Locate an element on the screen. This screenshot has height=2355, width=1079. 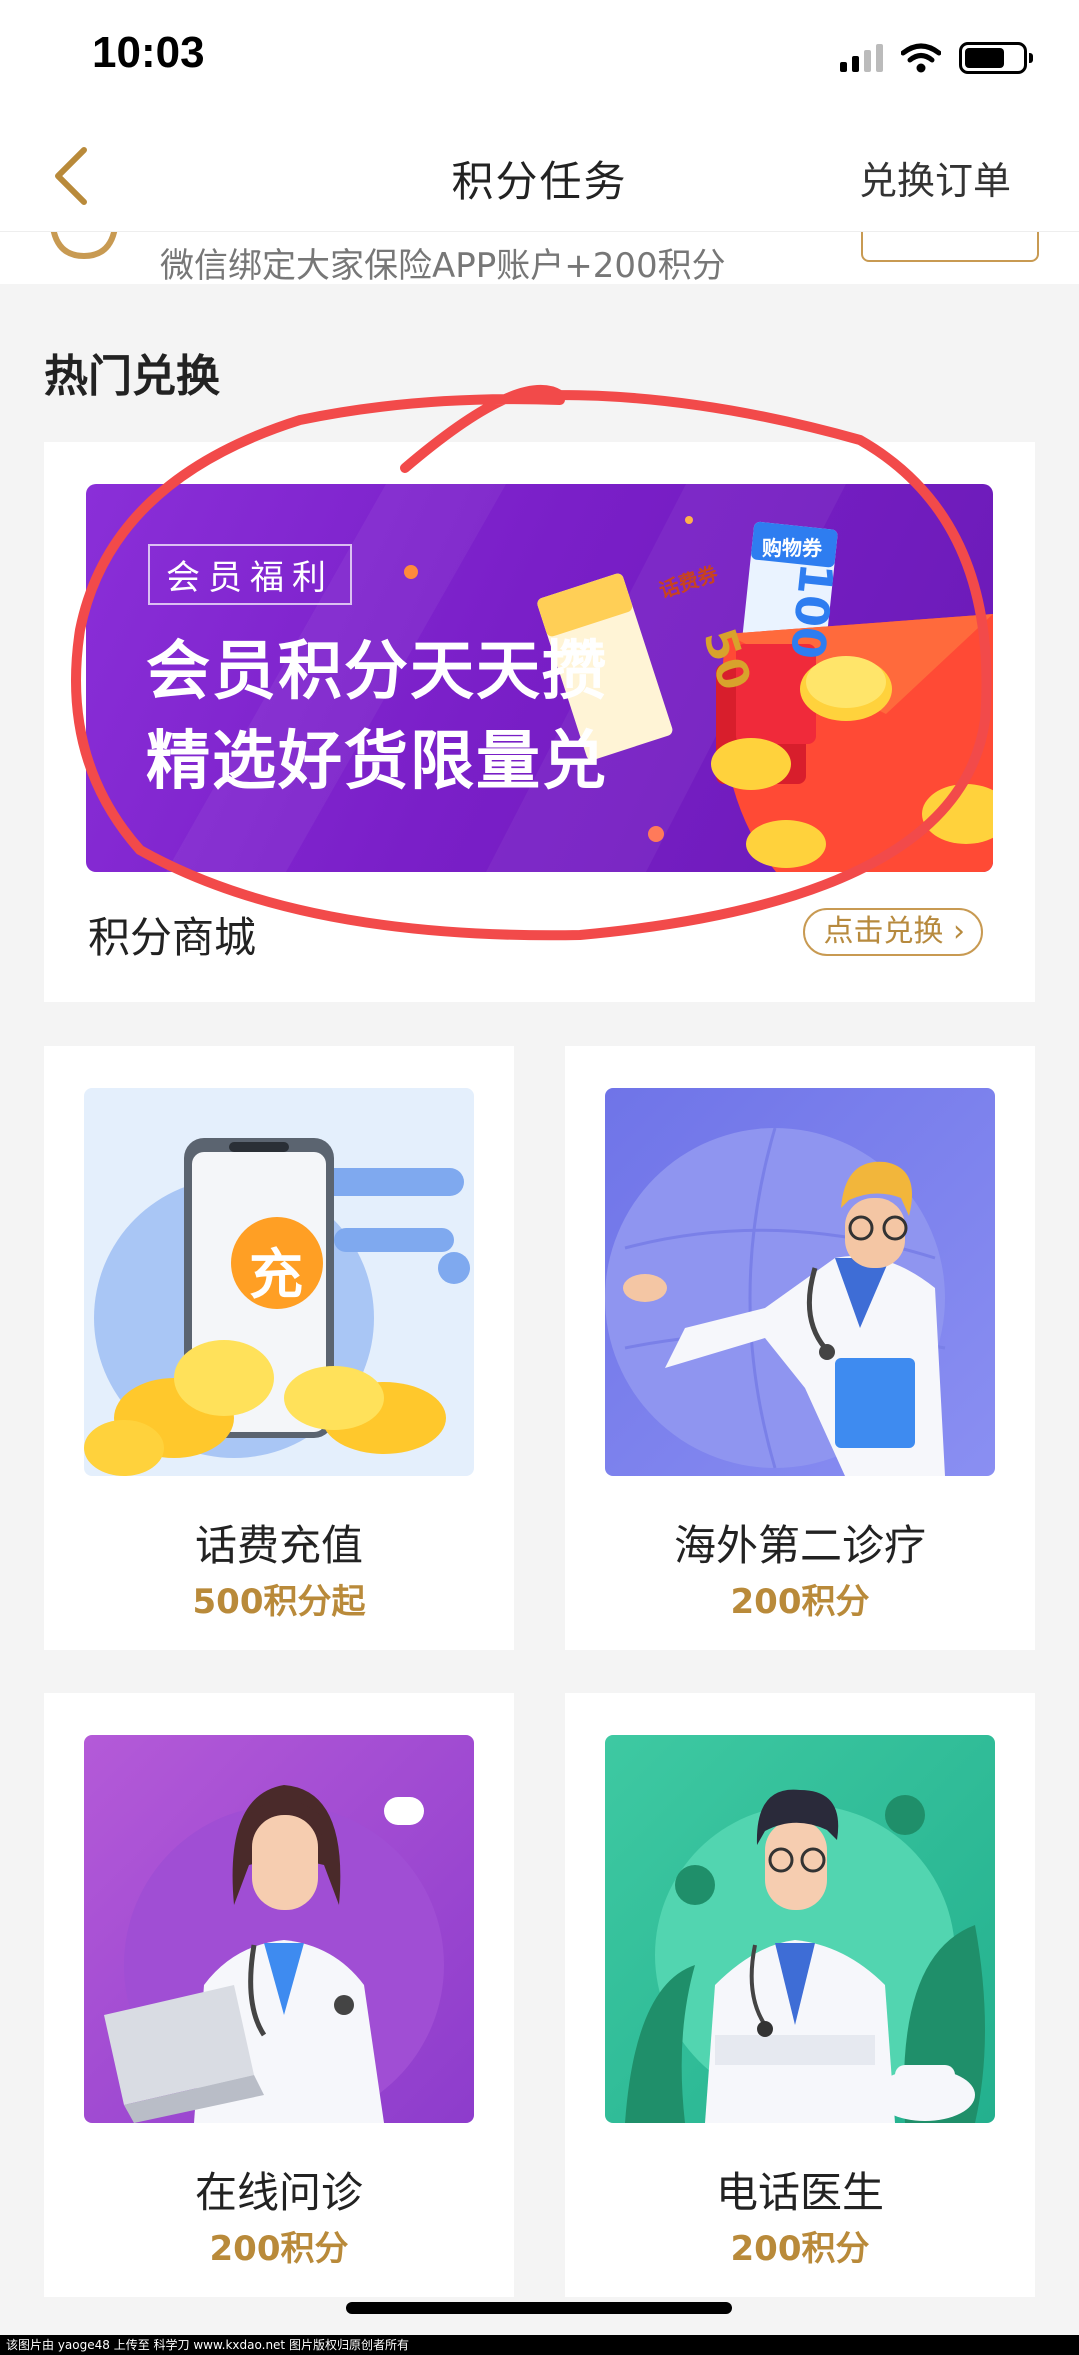
redeem-button: 点击兑换 › is located at coordinates (893, 932).